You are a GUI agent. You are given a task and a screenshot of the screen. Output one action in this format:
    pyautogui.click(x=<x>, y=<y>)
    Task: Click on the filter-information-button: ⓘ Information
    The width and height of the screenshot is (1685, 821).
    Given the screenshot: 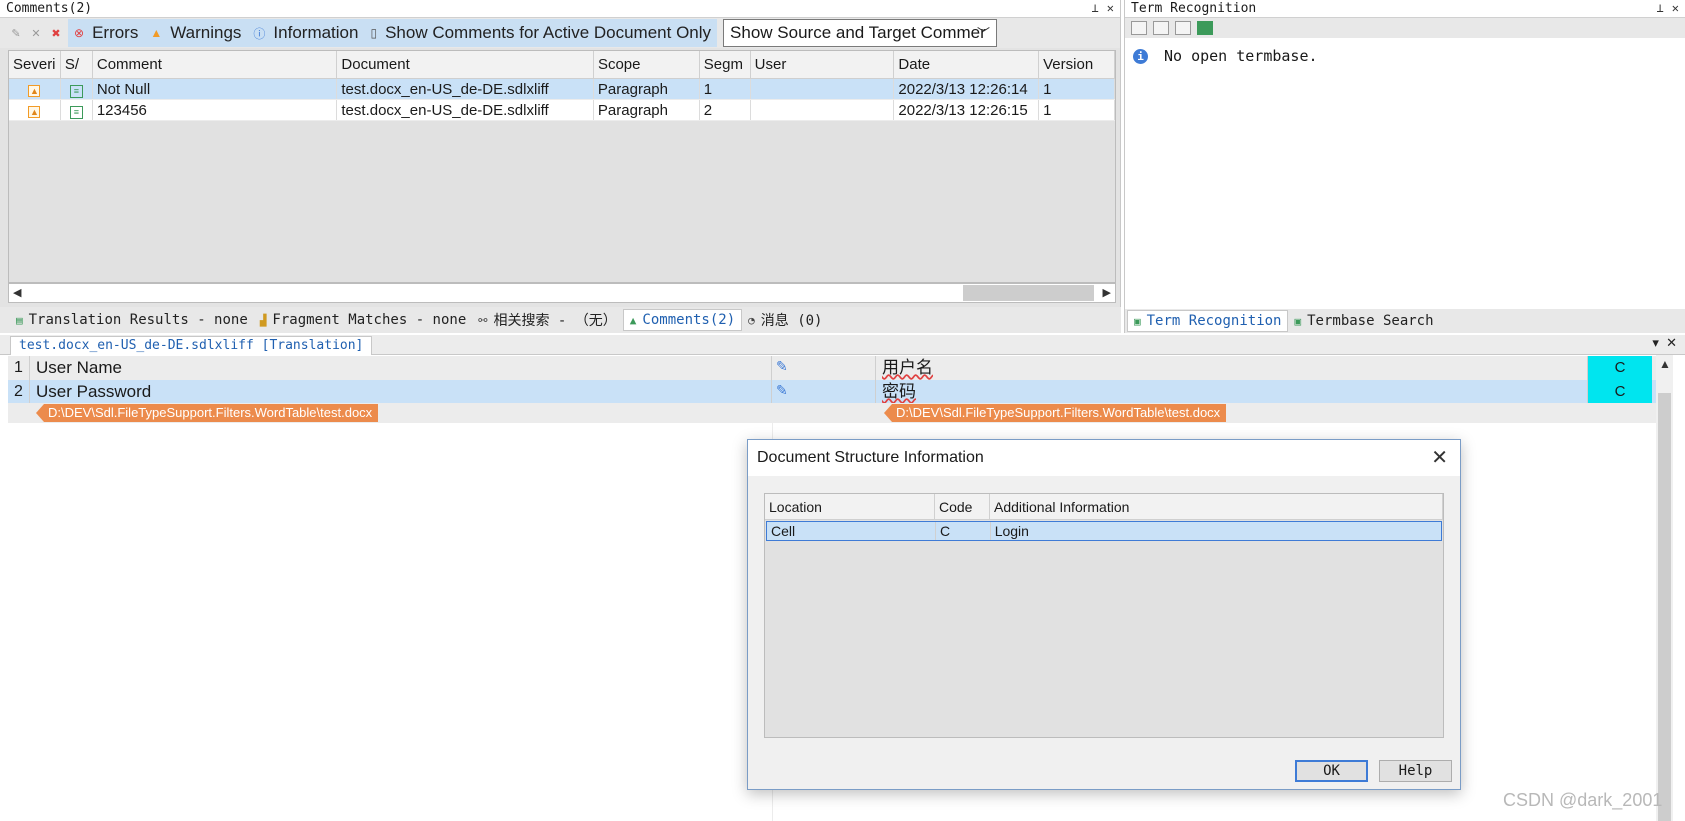 What is the action you would take?
    pyautogui.click(x=306, y=33)
    